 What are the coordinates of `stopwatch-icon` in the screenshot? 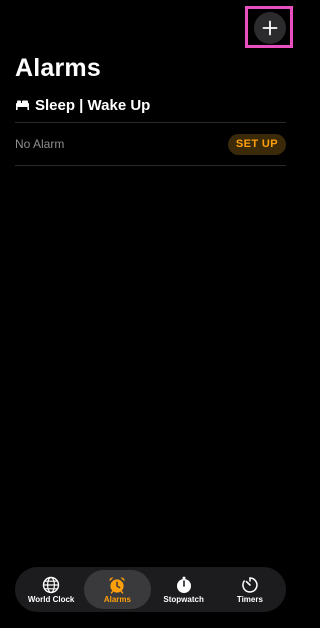 It's located at (183, 584).